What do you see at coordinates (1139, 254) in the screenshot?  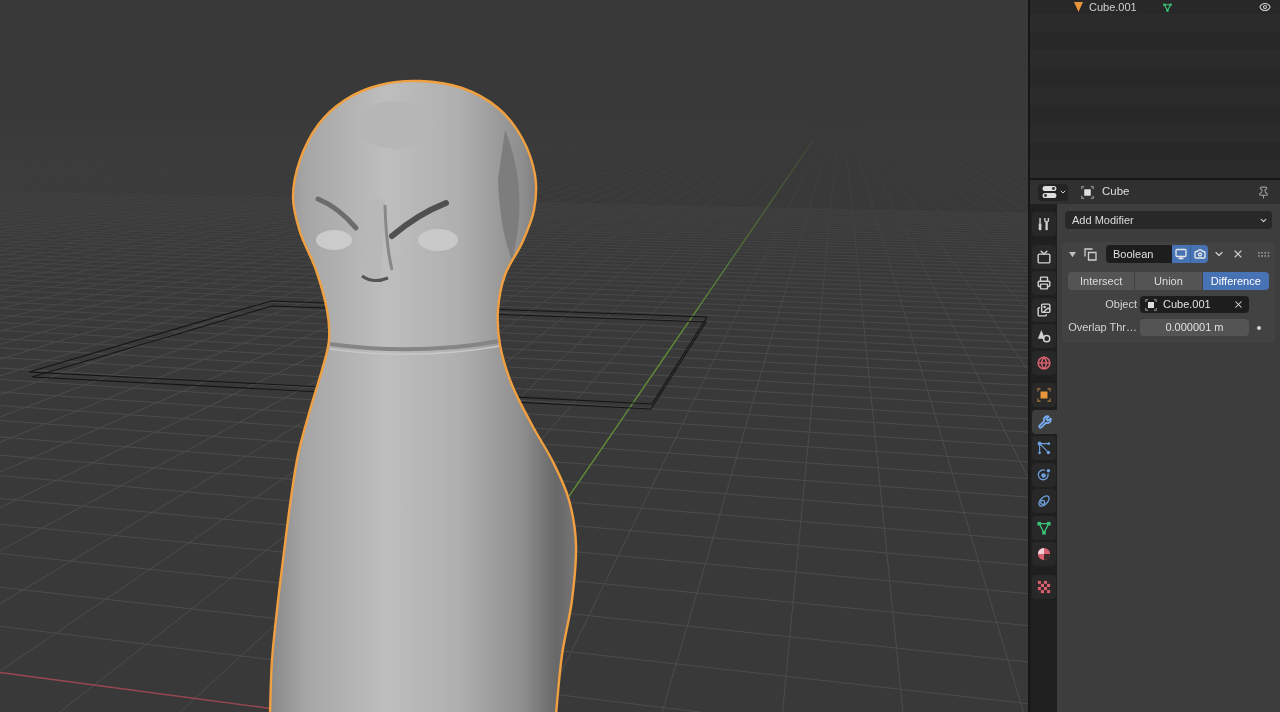 I see `modifier-name-field: Boolean` at bounding box center [1139, 254].